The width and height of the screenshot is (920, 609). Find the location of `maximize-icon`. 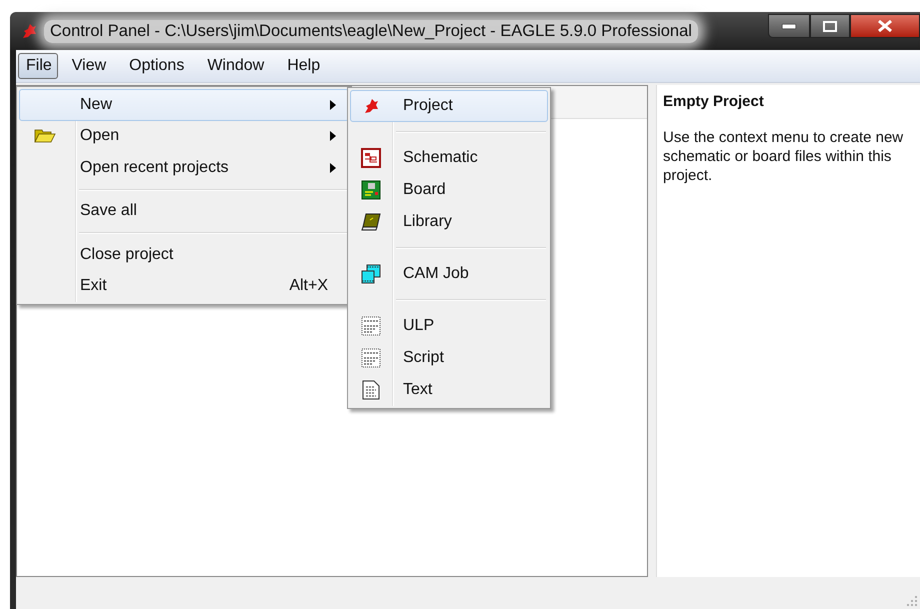

maximize-icon is located at coordinates (830, 26).